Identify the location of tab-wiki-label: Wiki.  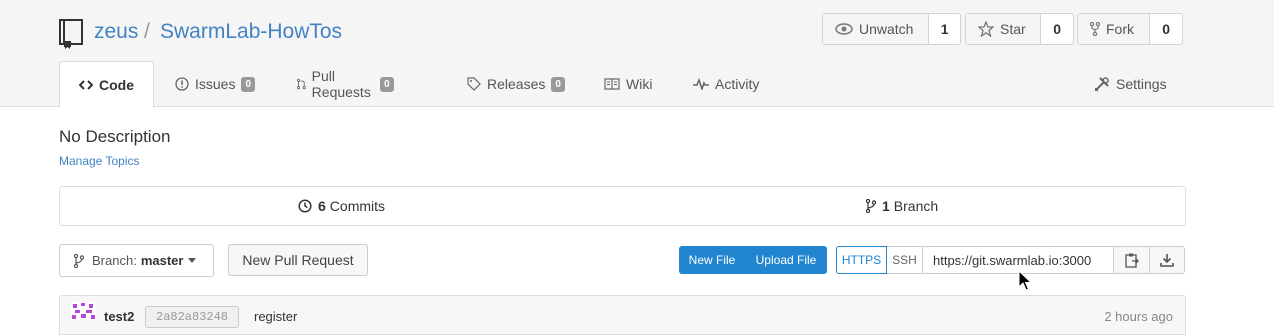
(639, 84).